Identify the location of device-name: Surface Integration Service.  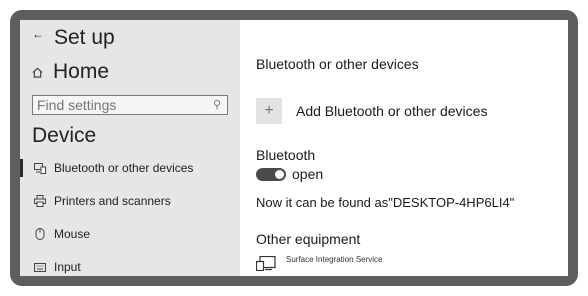
(334, 259).